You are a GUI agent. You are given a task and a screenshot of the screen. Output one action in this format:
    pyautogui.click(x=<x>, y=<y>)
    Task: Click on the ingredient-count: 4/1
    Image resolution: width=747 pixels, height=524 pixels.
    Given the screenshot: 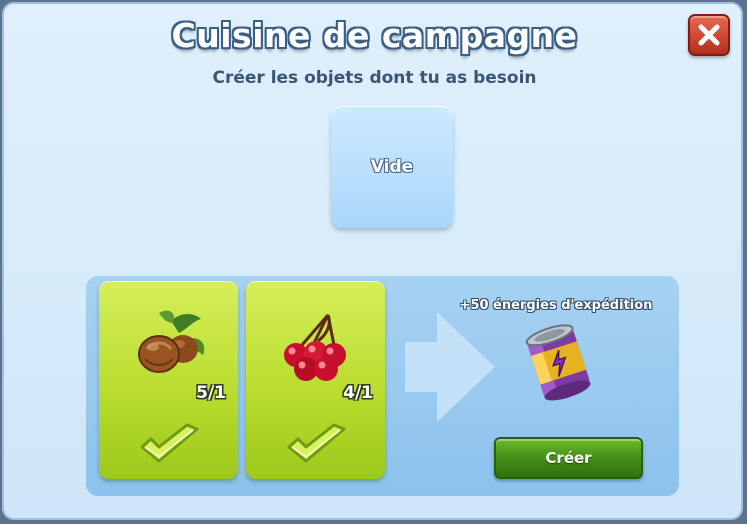 What is the action you would take?
    pyautogui.click(x=358, y=393)
    